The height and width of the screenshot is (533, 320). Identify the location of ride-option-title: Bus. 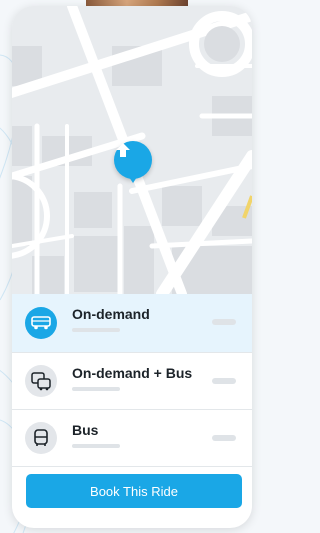
(85, 430).